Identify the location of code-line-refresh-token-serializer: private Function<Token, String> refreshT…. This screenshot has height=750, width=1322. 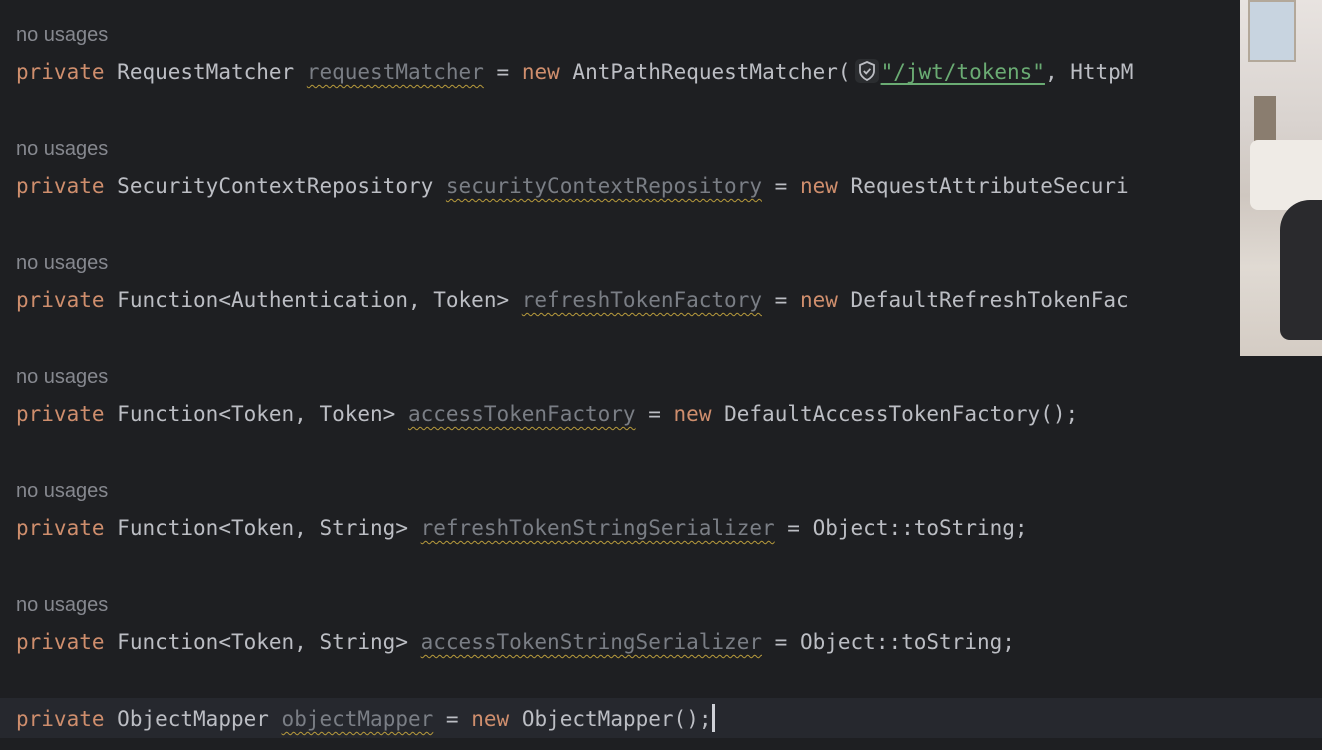
(522, 528).